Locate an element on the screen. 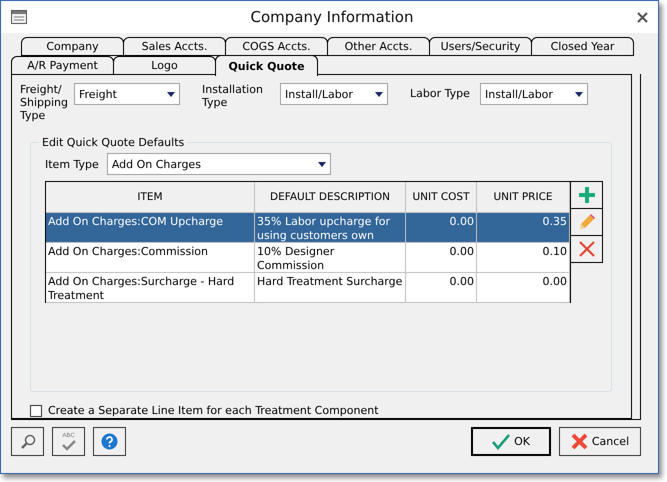  tab: Quick Quote is located at coordinates (266, 65).